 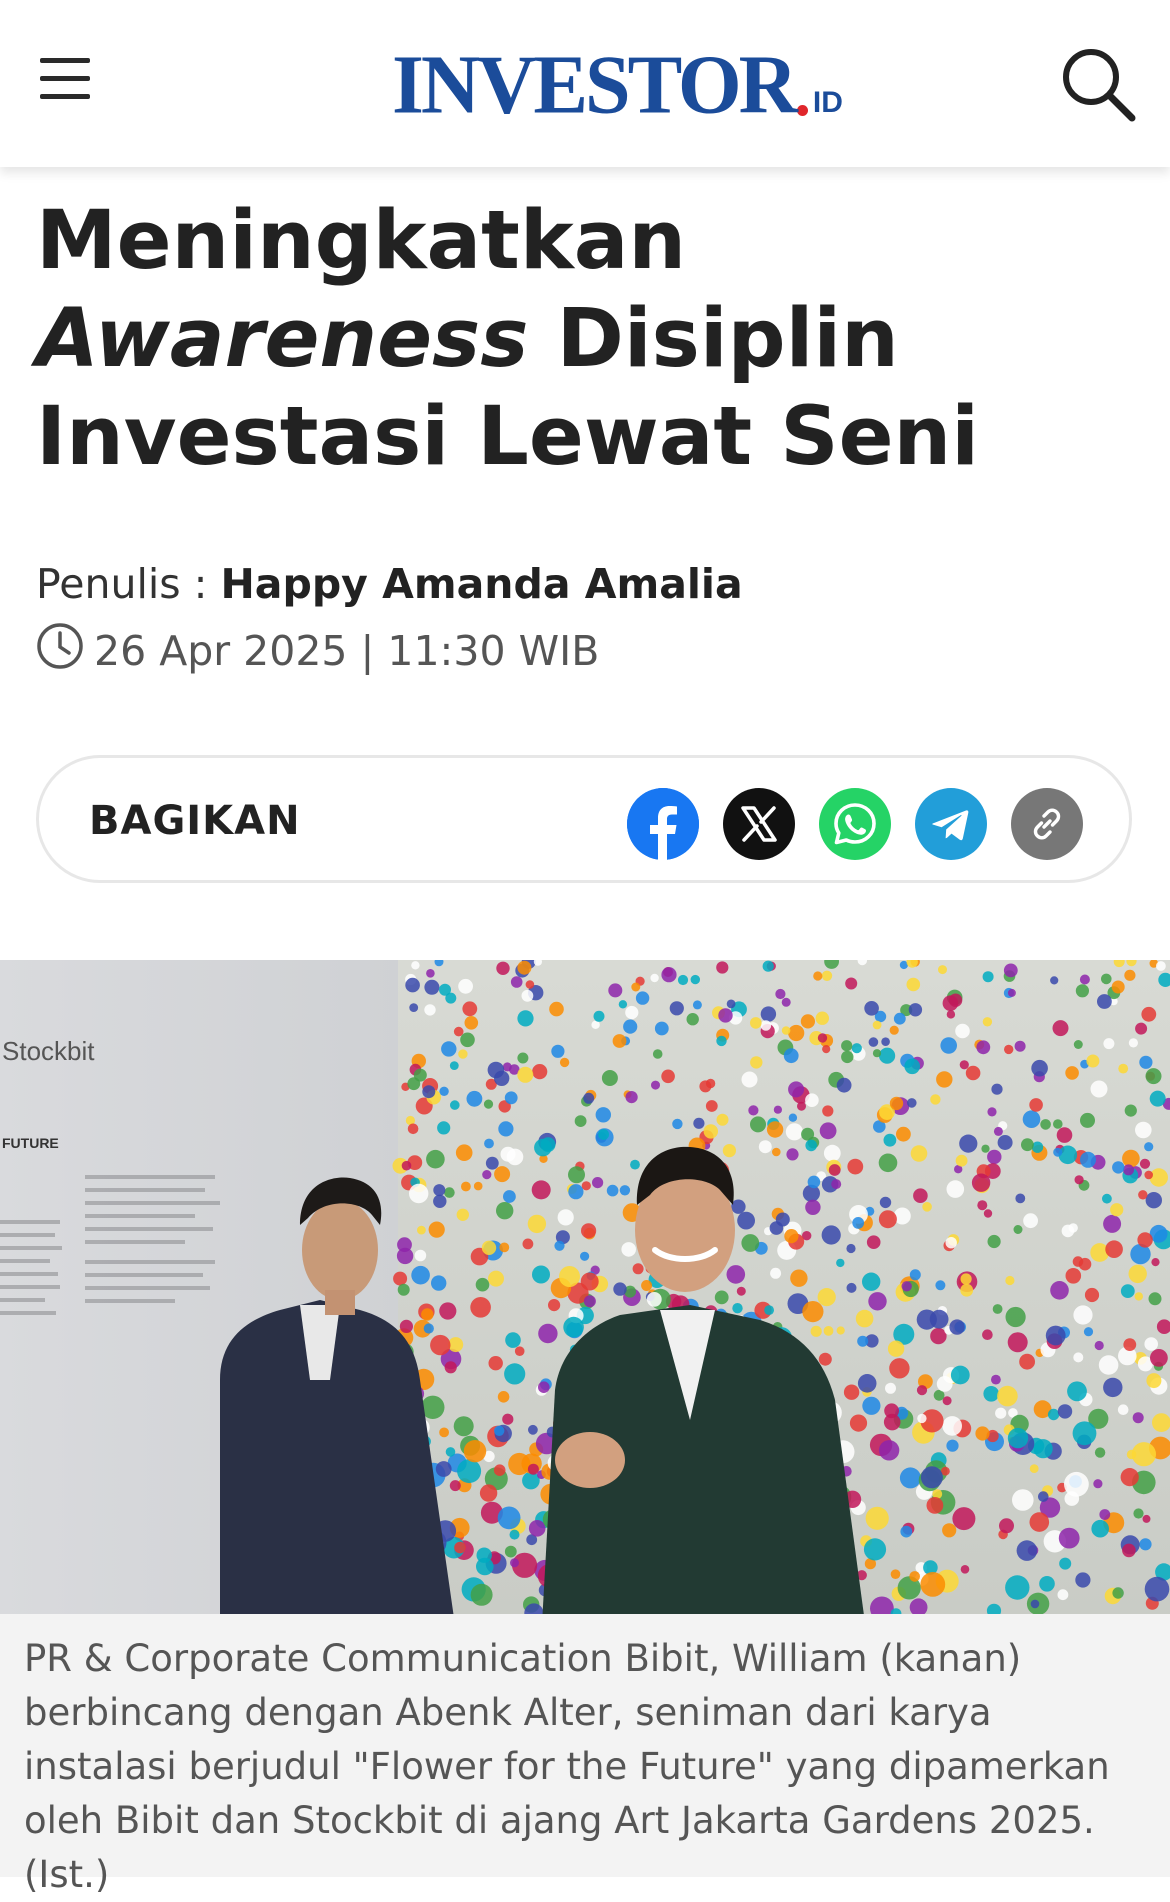 I want to click on facebook-icon, so click(x=663, y=824).